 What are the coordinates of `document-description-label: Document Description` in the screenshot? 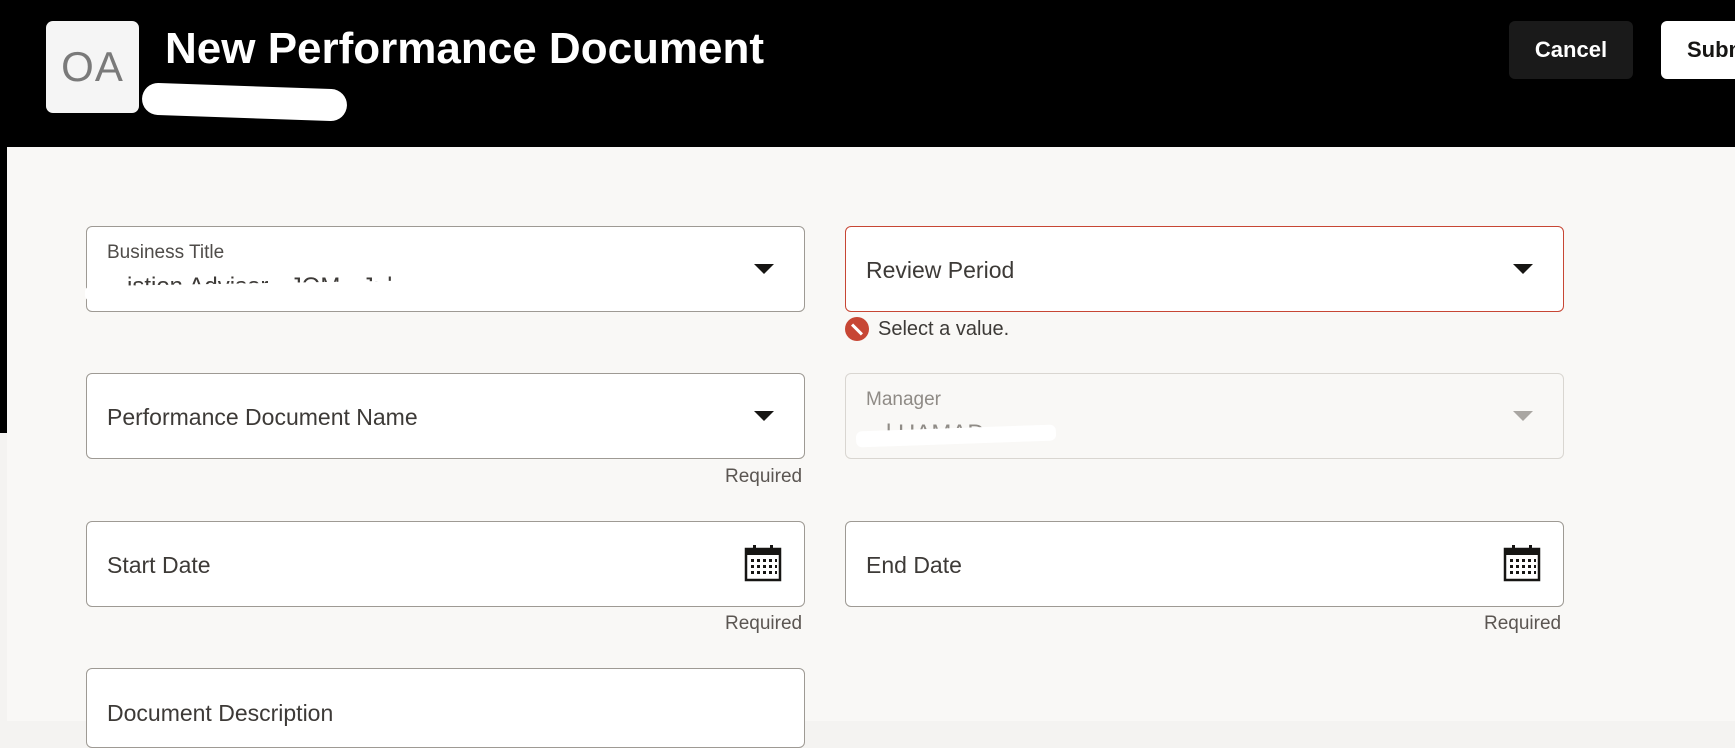 It's located at (220, 713).